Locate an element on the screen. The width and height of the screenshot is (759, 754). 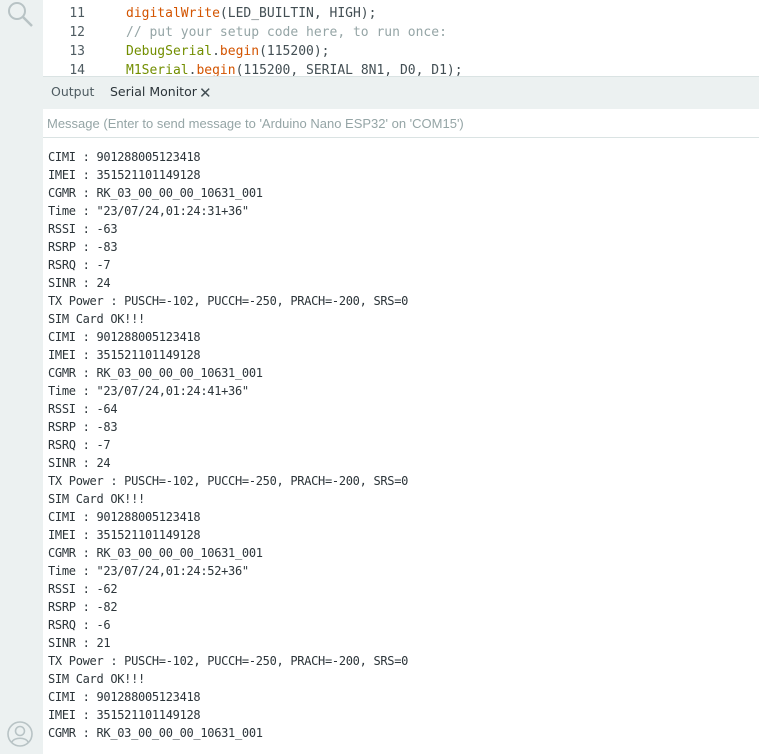
serial-line: Time : "23/07/24,01:24:52+36" is located at coordinates (148, 571).